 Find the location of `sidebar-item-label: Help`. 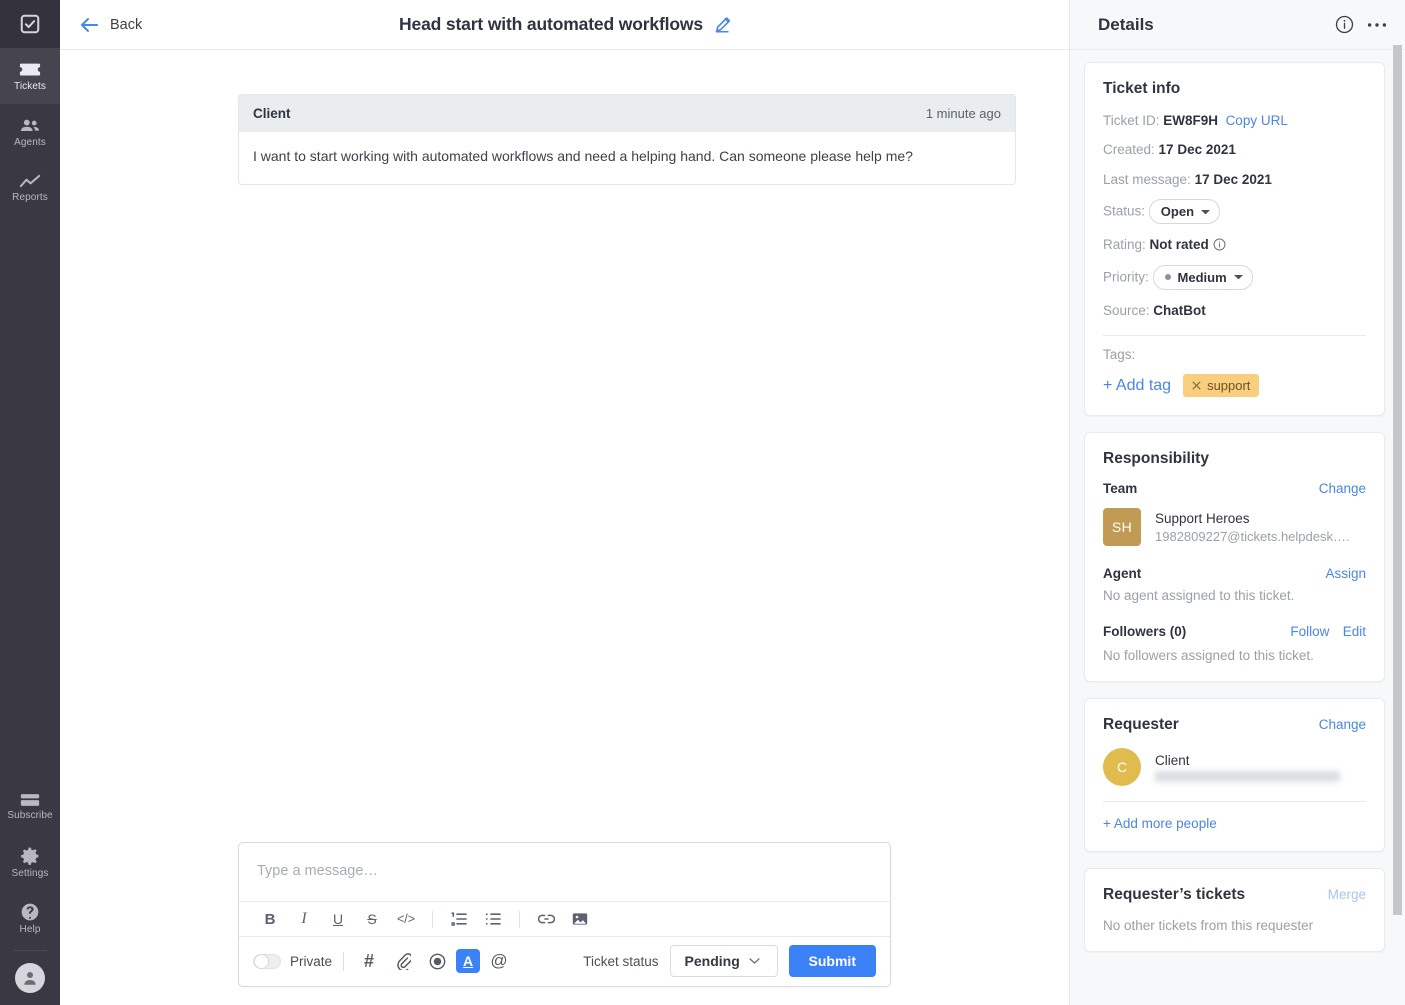

sidebar-item-label: Help is located at coordinates (30, 929).